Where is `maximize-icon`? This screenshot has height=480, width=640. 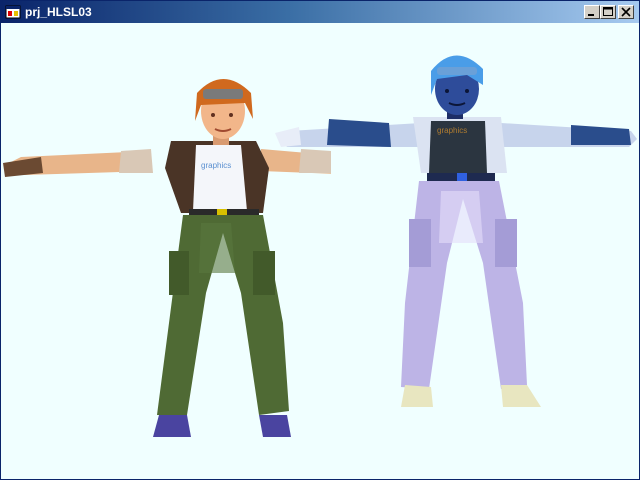
maximize-icon is located at coordinates (608, 11).